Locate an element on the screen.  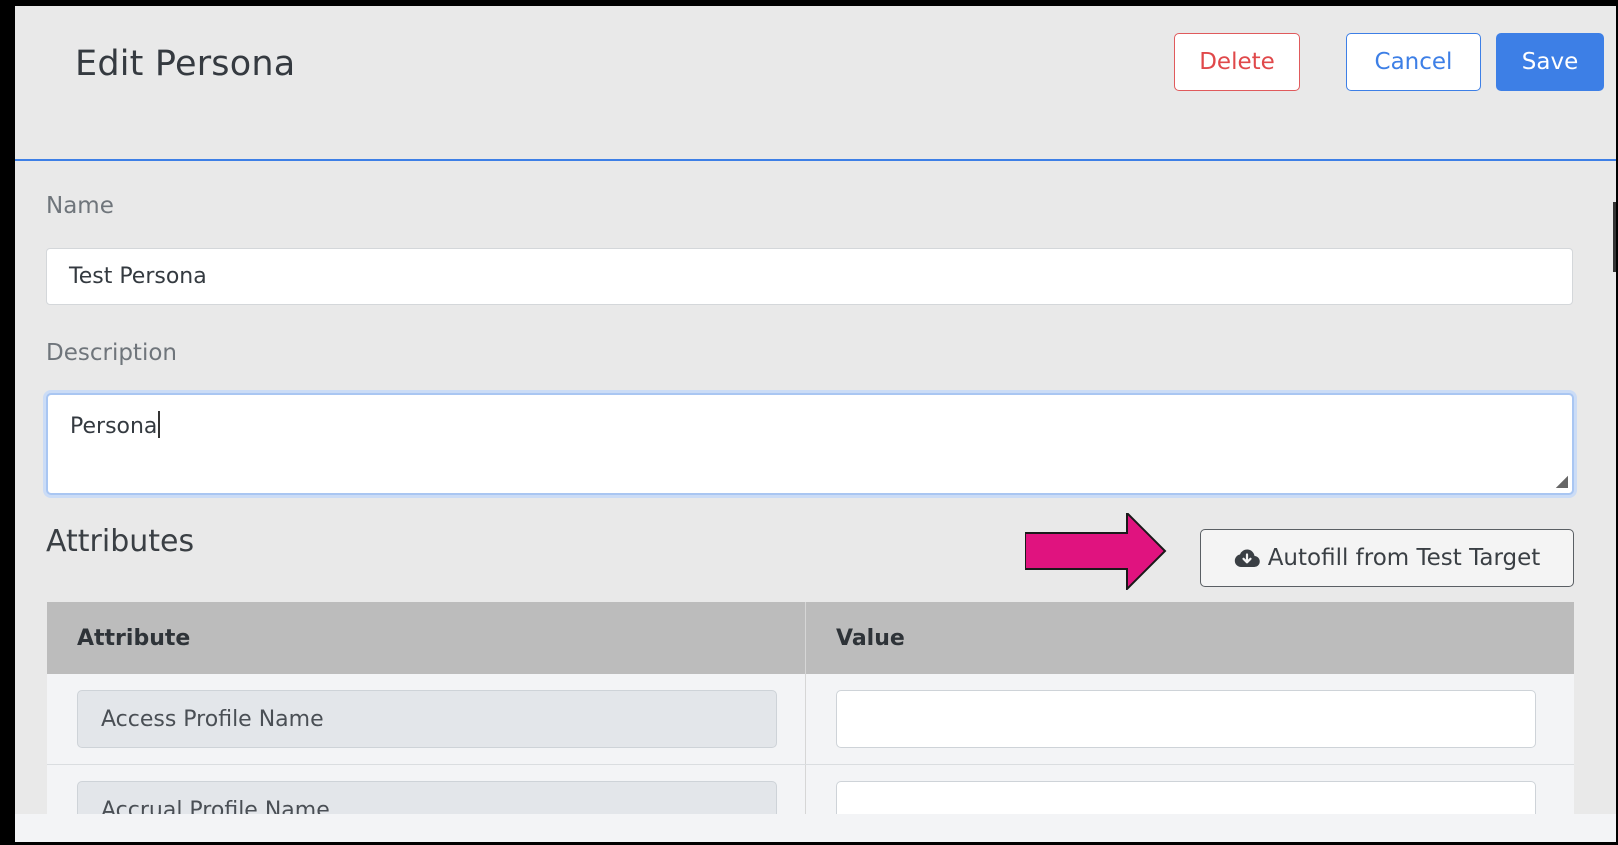
delete-button: Delete is located at coordinates (1237, 62).